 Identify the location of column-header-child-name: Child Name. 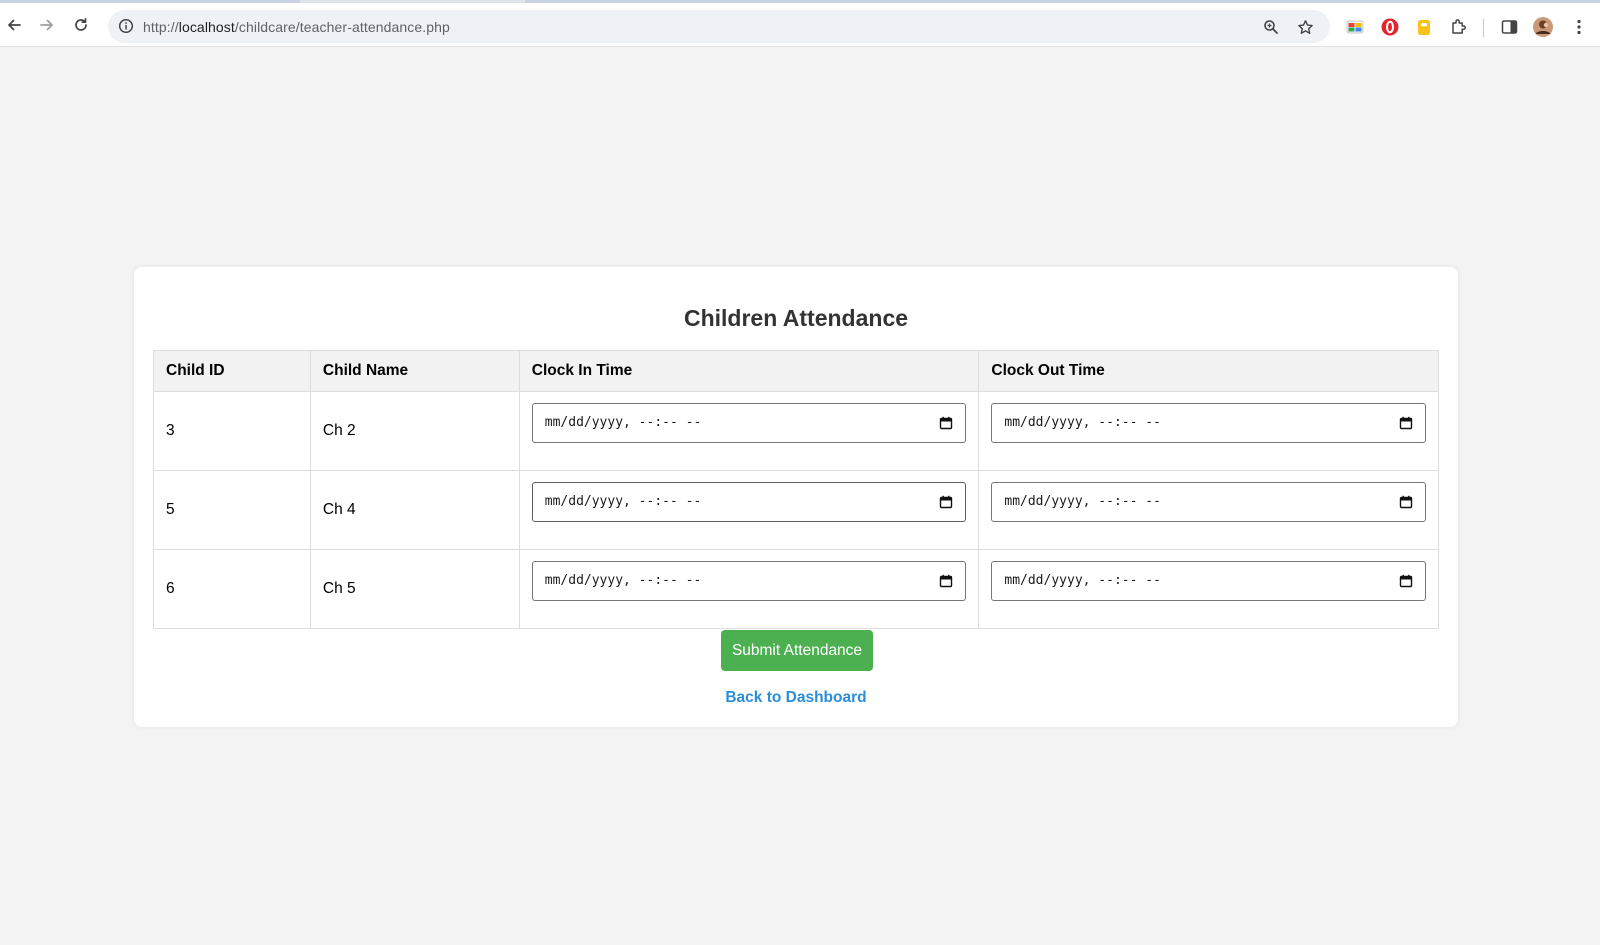
(414, 371).